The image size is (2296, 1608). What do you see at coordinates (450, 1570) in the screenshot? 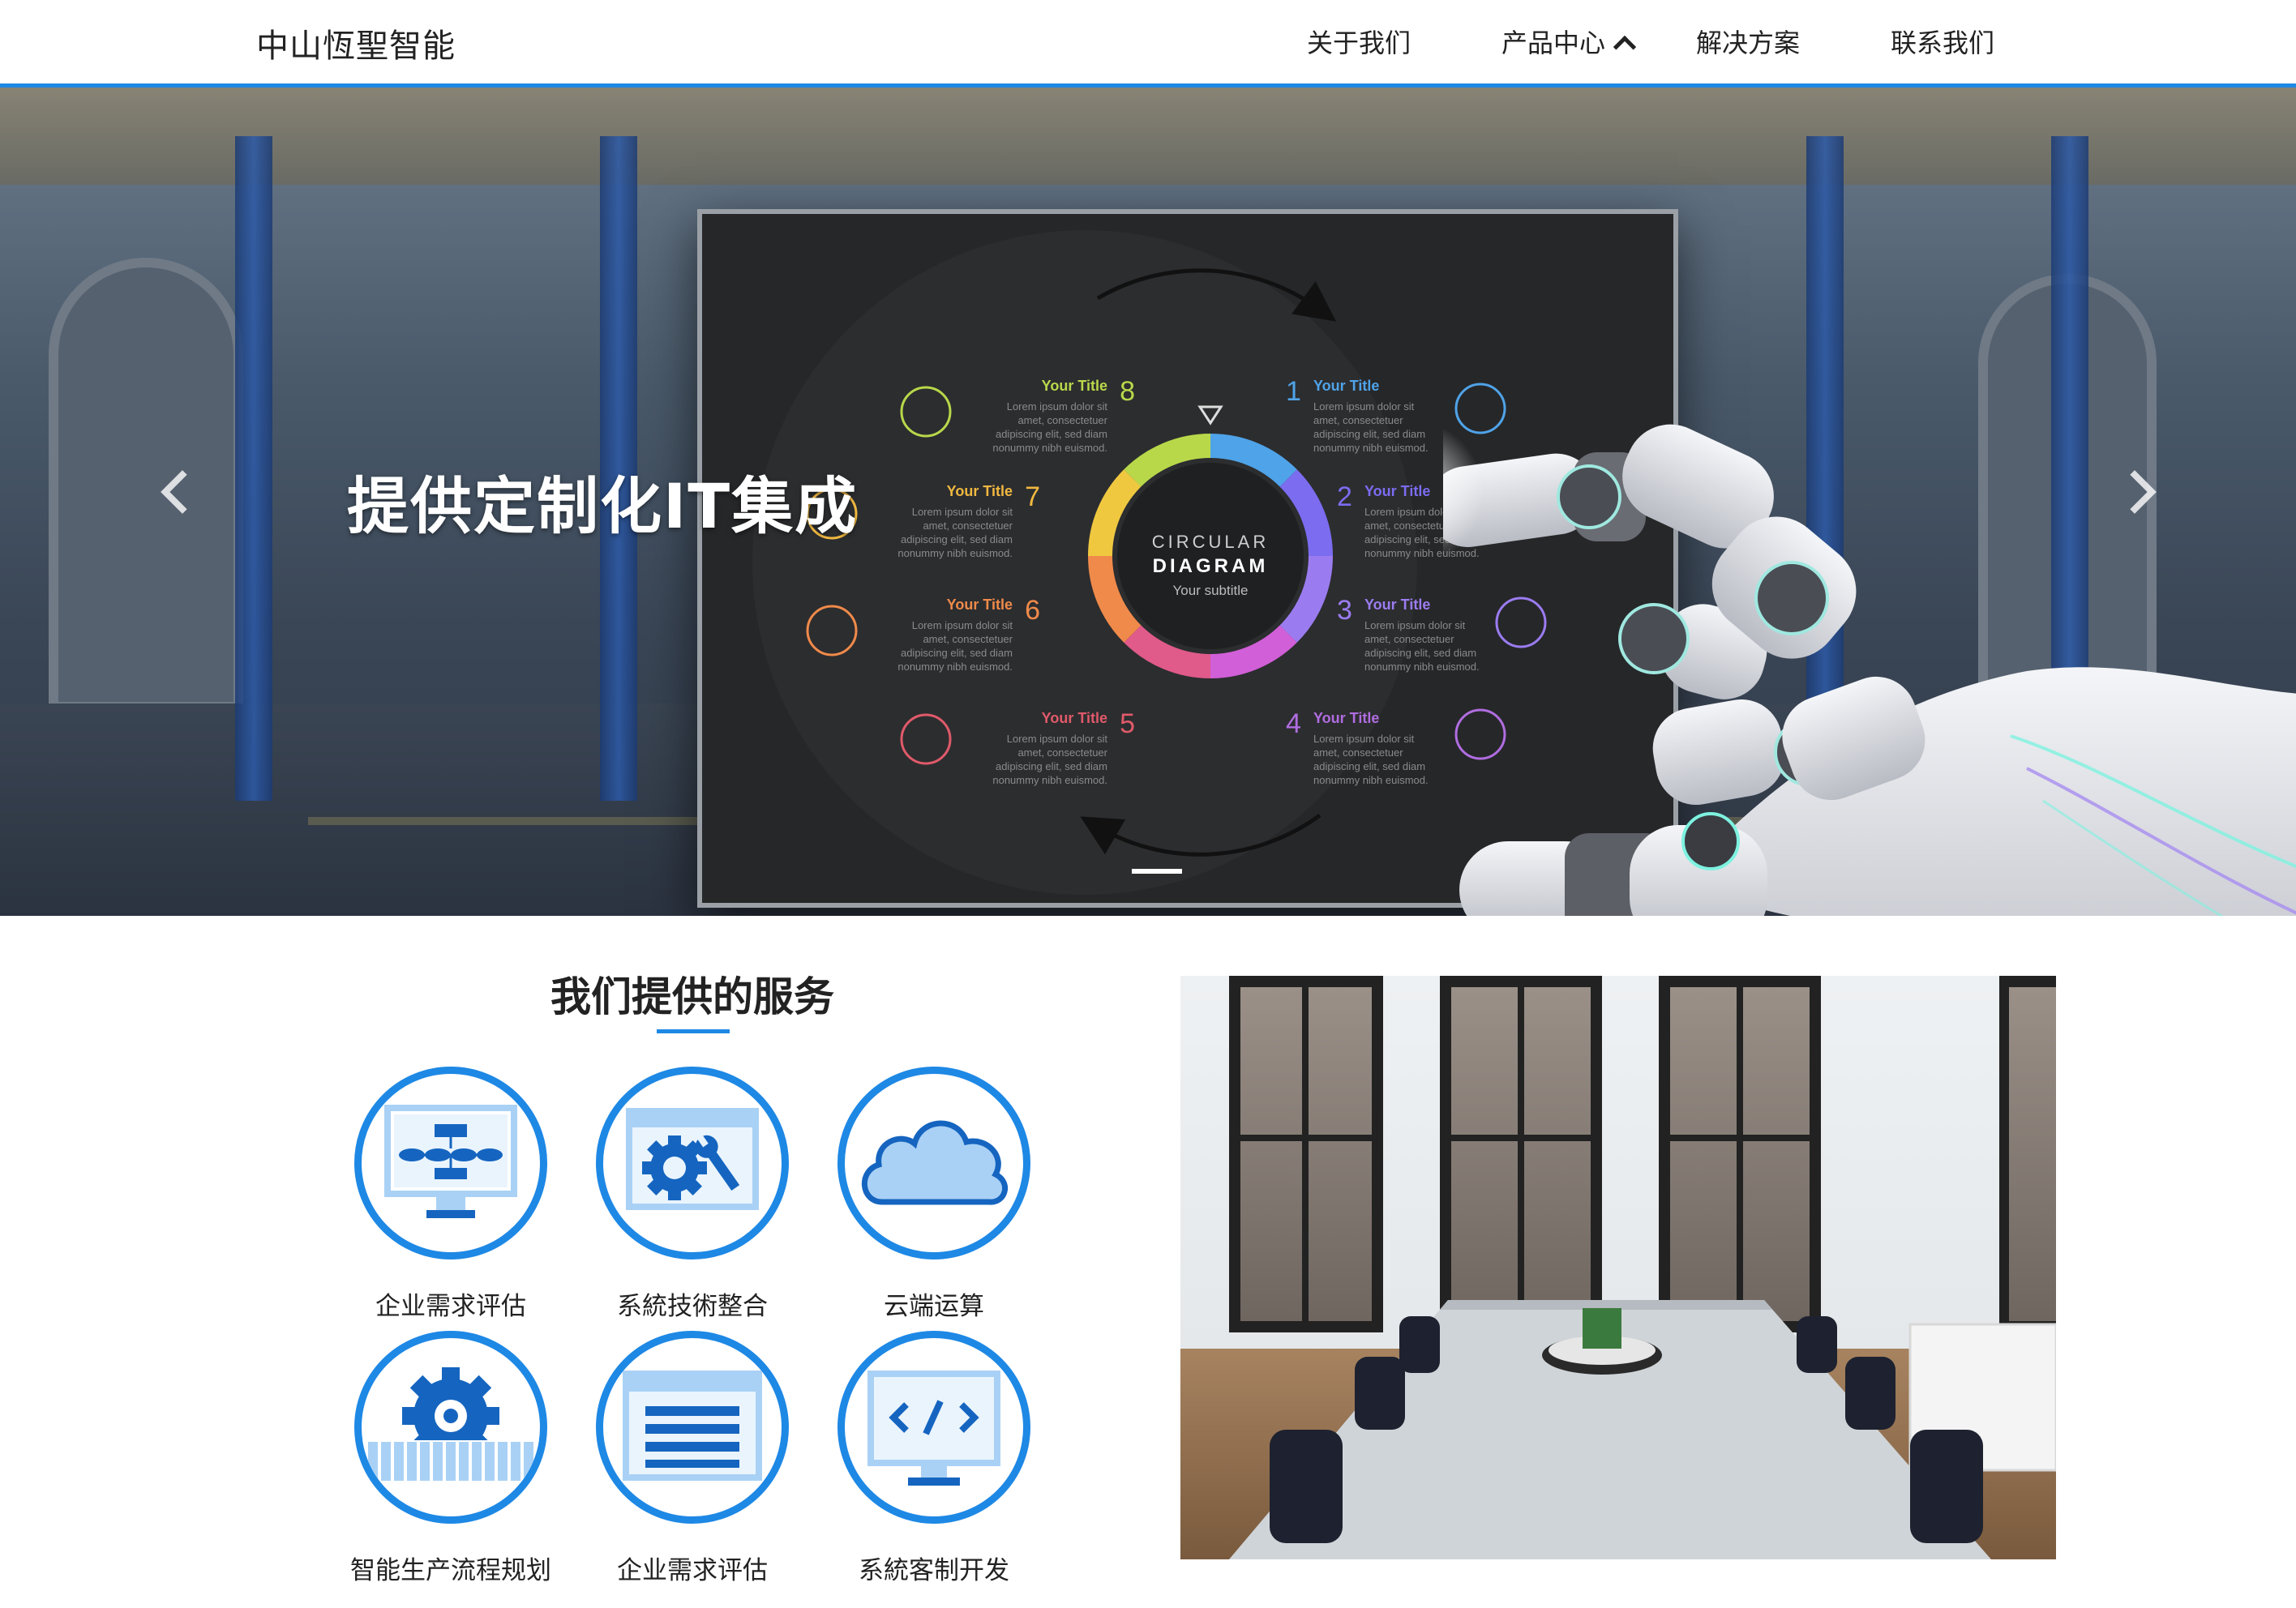
I see `service-label: 智能生产流程规划` at bounding box center [450, 1570].